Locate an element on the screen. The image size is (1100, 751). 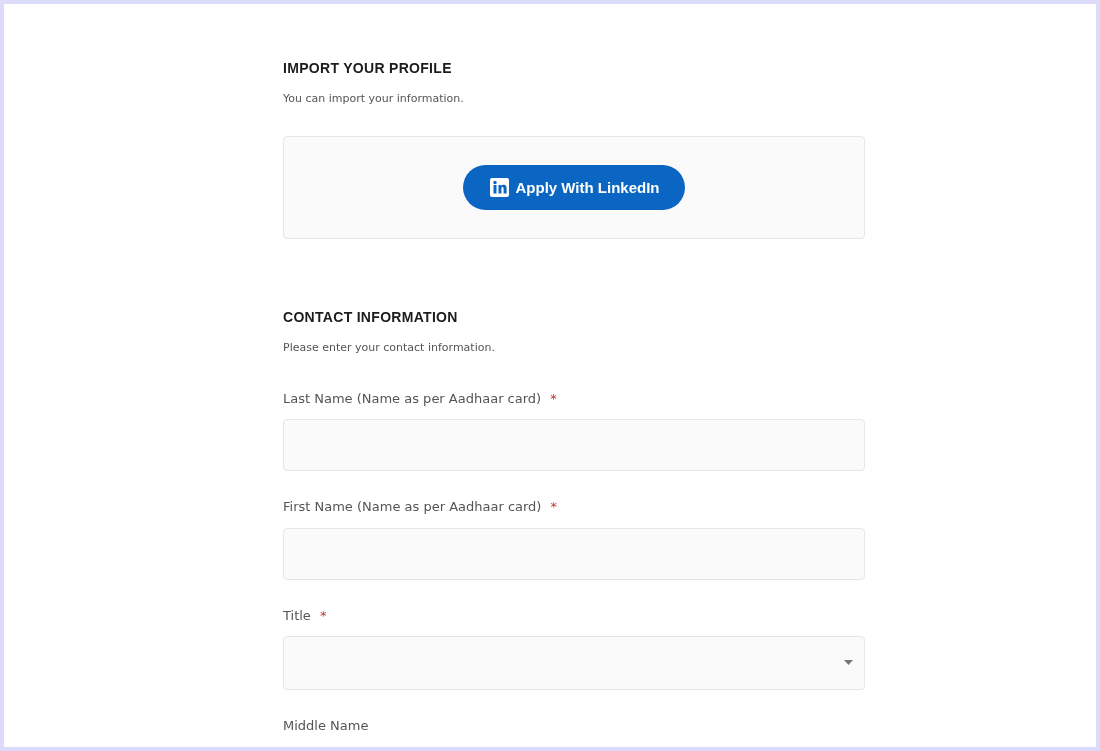
caret-icon is located at coordinates (848, 663).